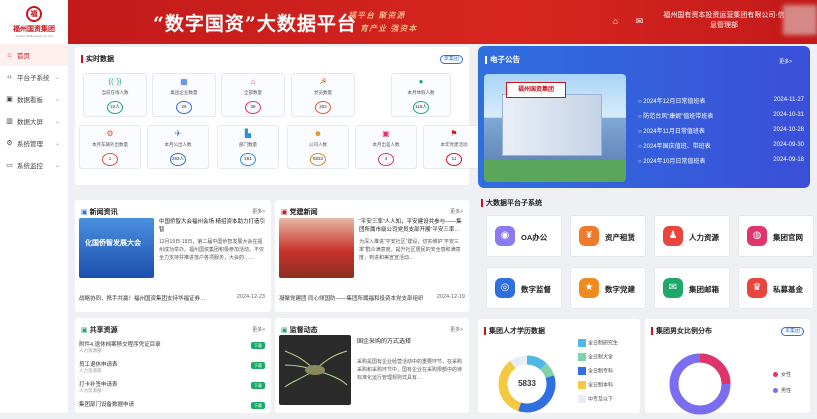 The image size is (817, 419). What do you see at coordinates (172, 408) in the screenshot?
I see `list-item: 集团部门设备数据申请 下载` at bounding box center [172, 408].